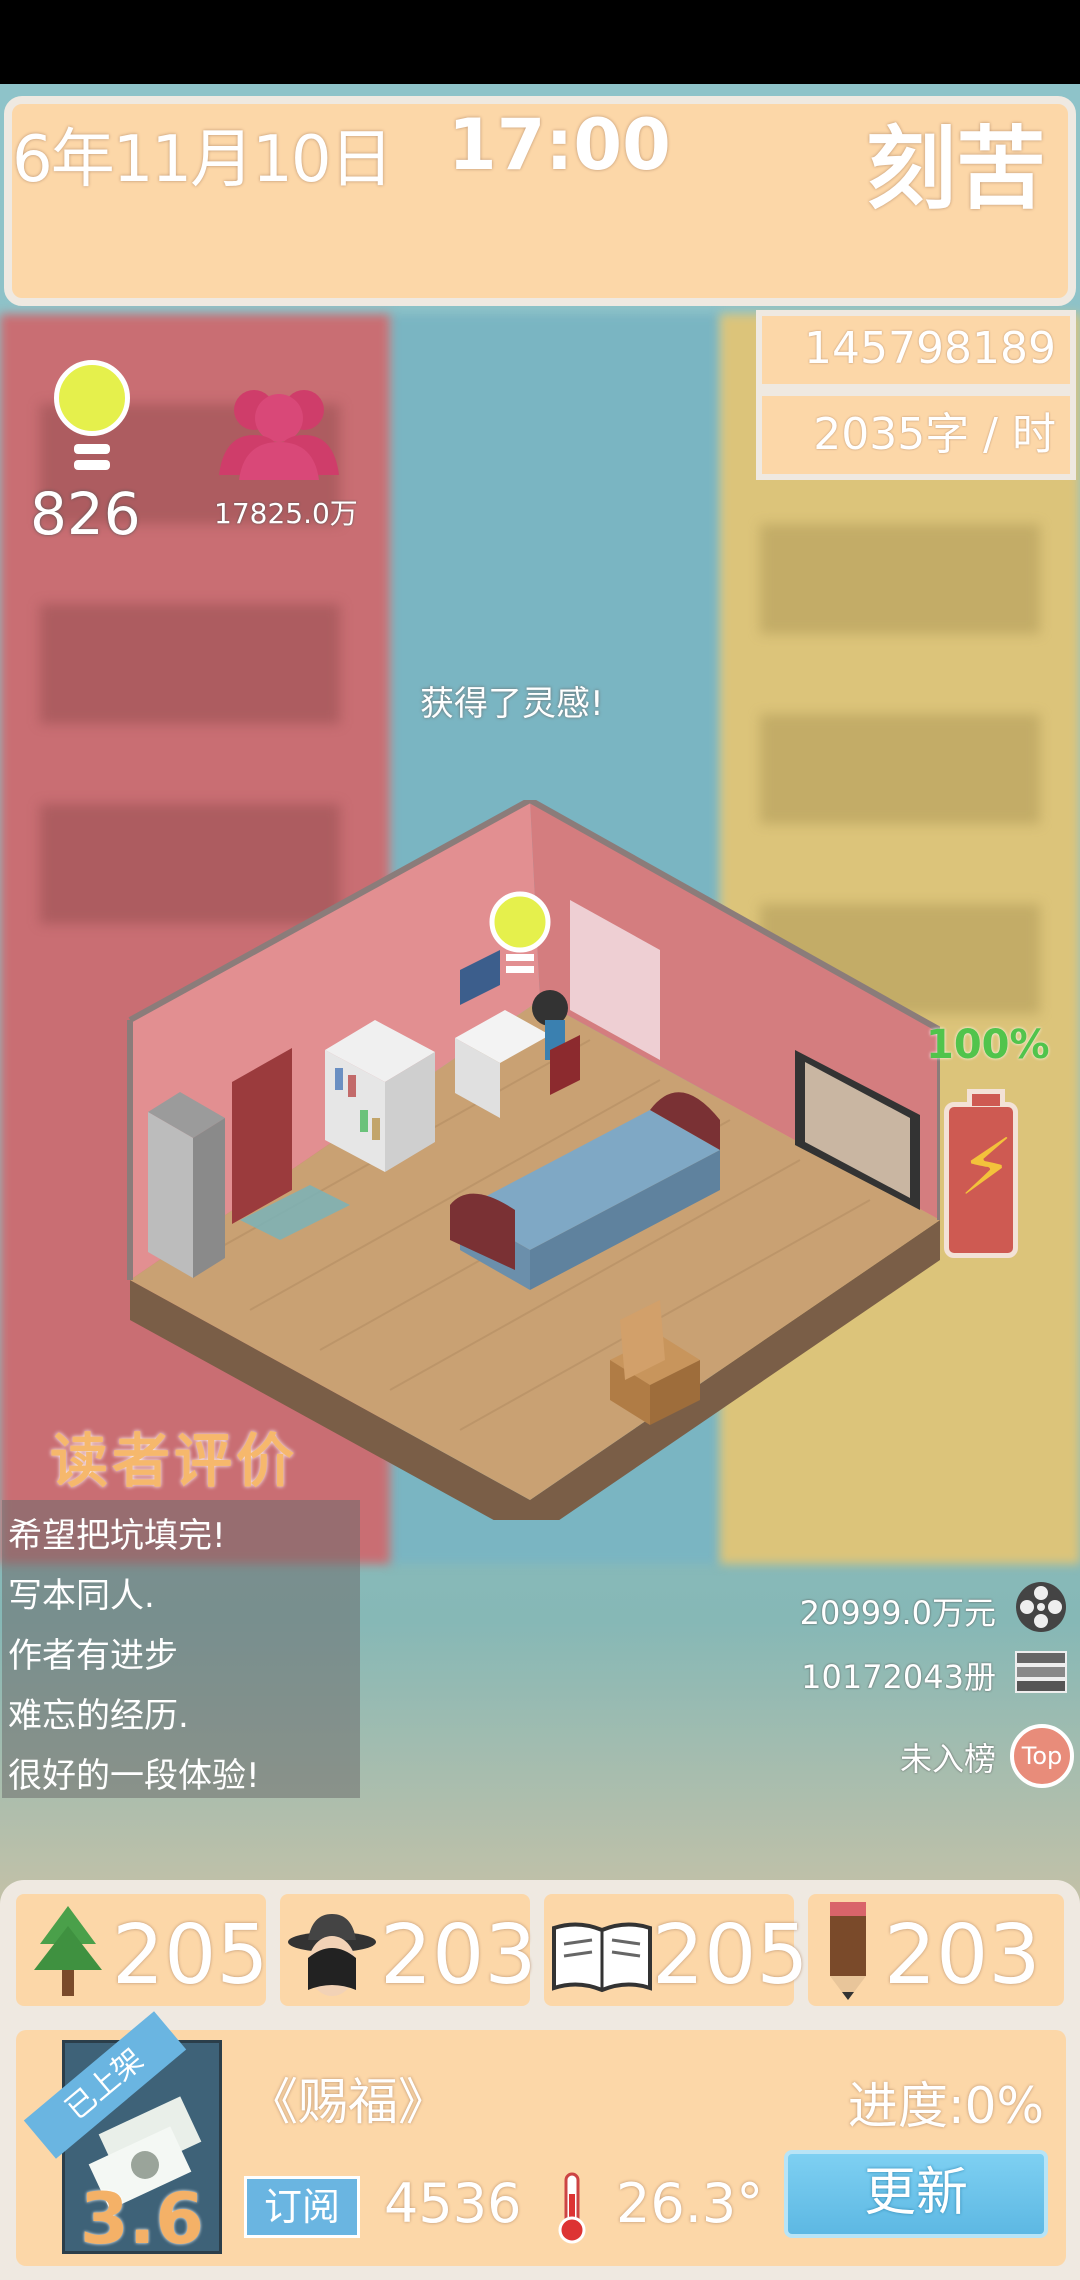 This screenshot has width=1080, height=2280. Describe the element at coordinates (602, 1957) in the screenshot. I see `open-book-icon` at that location.